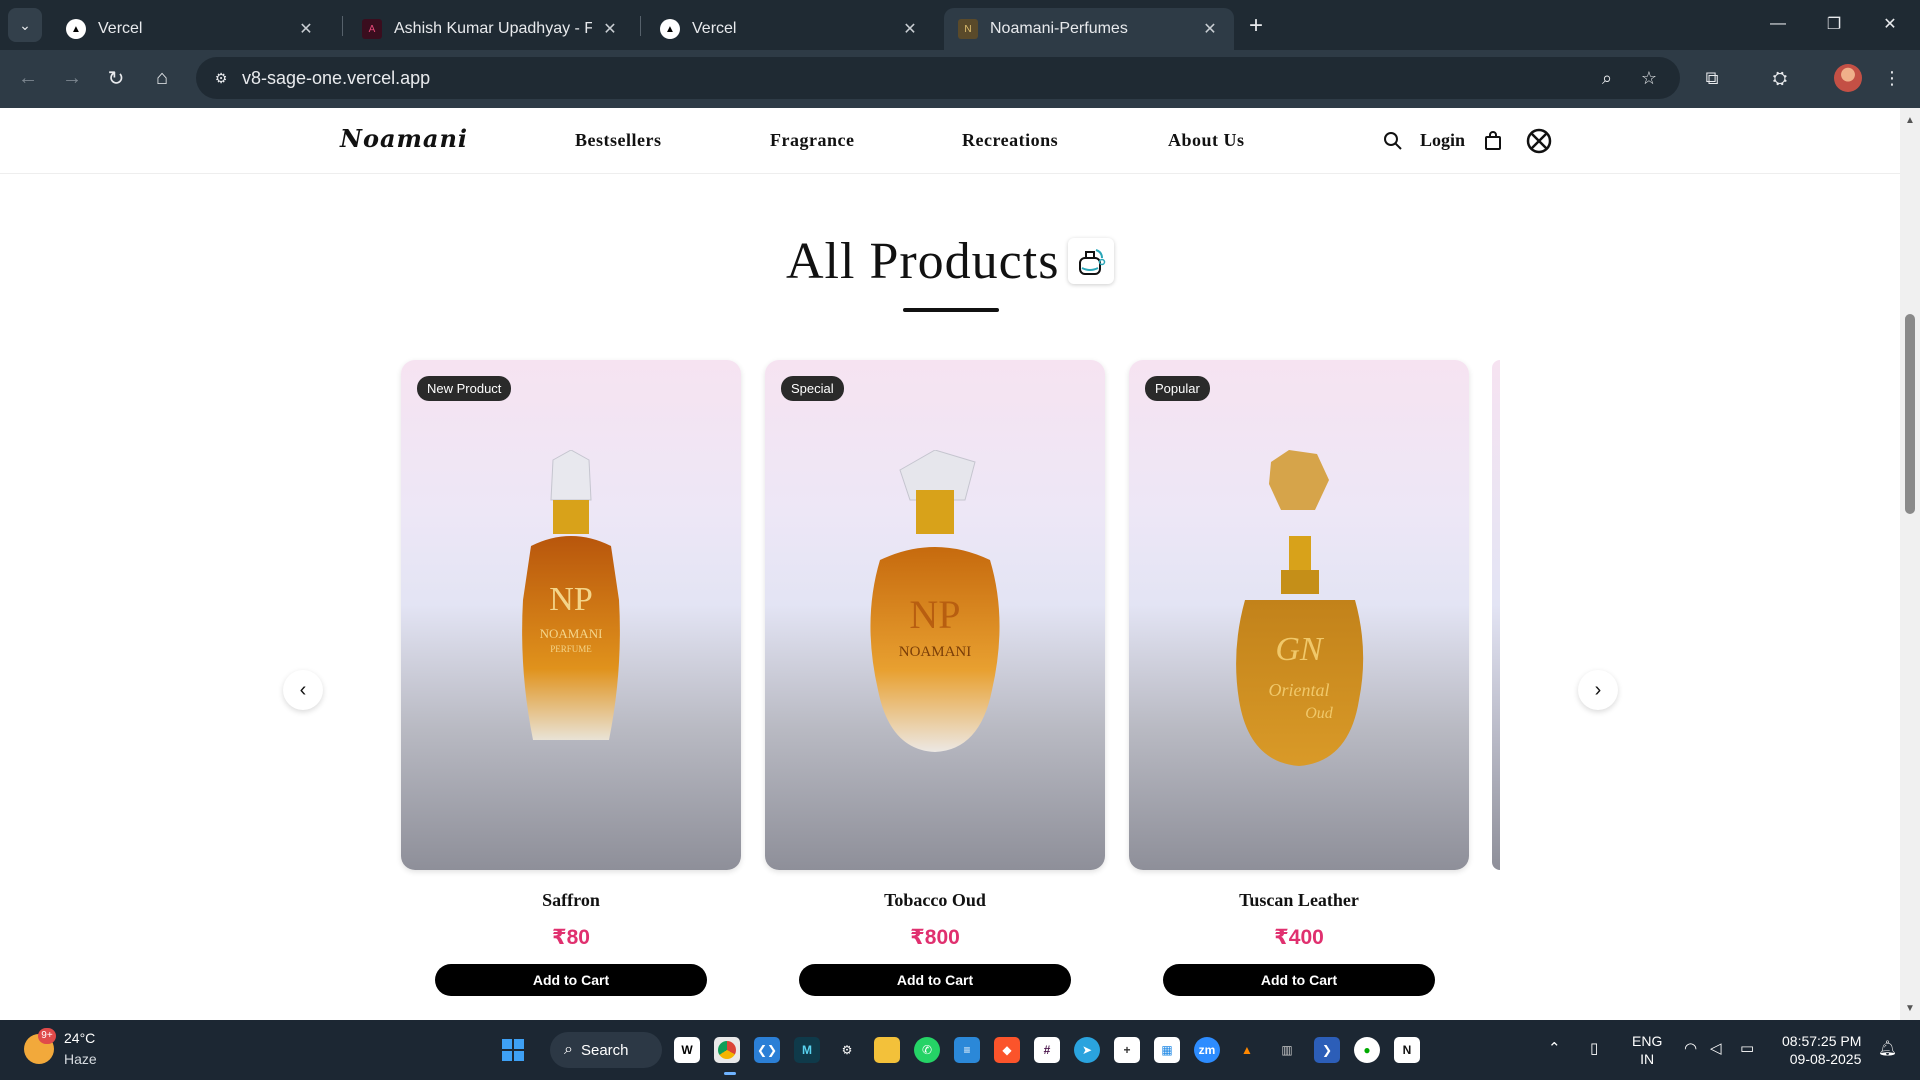 The height and width of the screenshot is (1080, 1920). I want to click on bottle-monogram: GN, so click(1300, 649).